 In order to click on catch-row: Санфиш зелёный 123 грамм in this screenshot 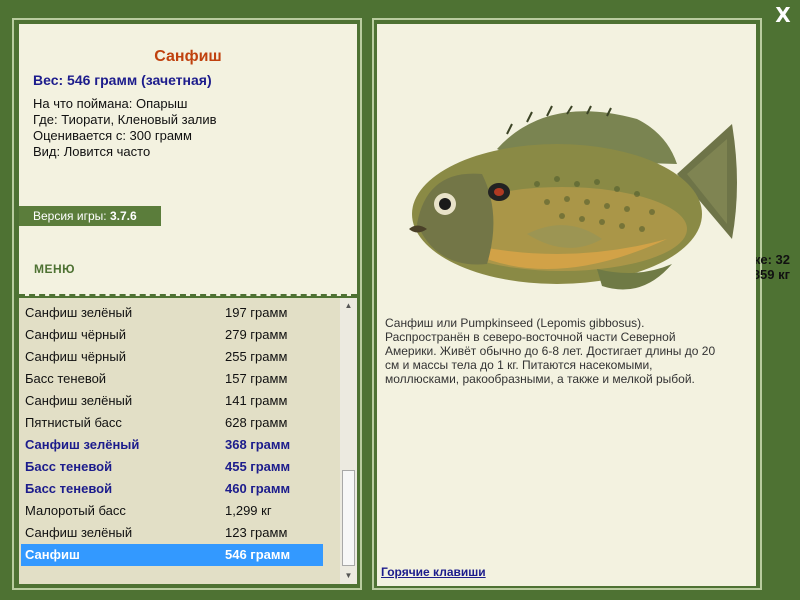, I will do `click(172, 533)`.